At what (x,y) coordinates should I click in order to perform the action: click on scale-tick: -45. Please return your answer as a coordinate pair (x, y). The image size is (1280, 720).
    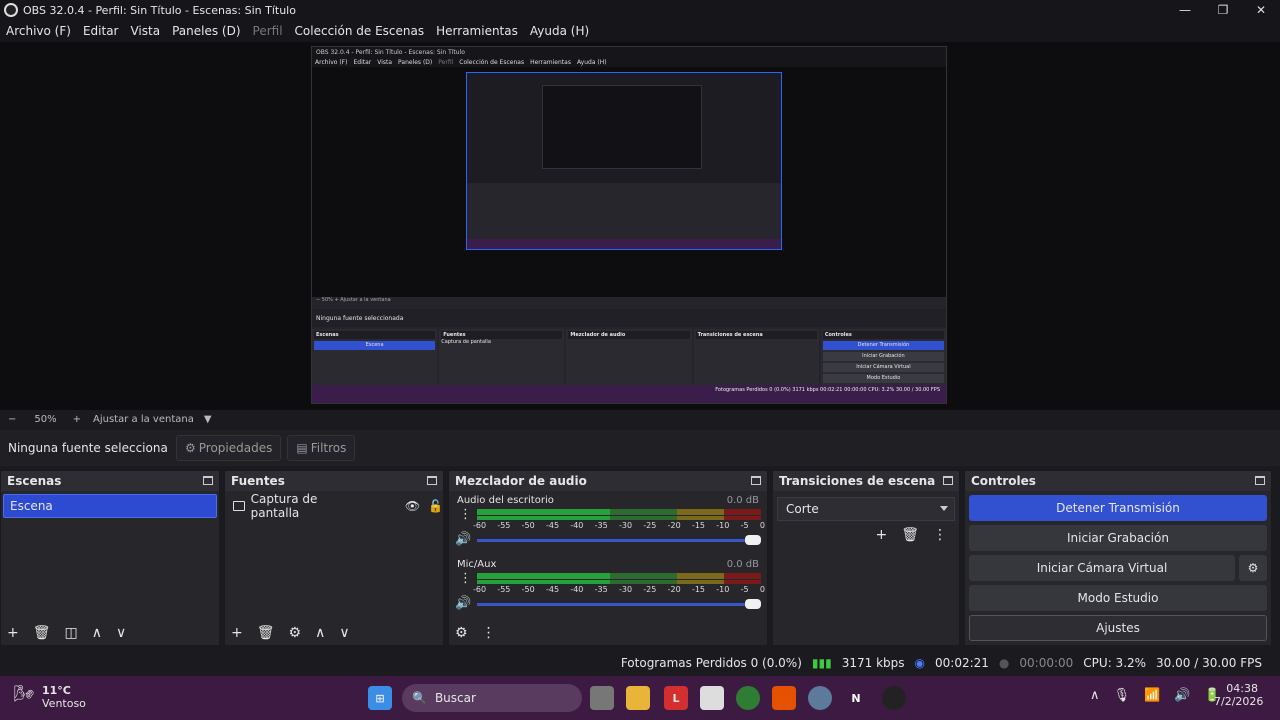
    Looking at the image, I should click on (552, 589).